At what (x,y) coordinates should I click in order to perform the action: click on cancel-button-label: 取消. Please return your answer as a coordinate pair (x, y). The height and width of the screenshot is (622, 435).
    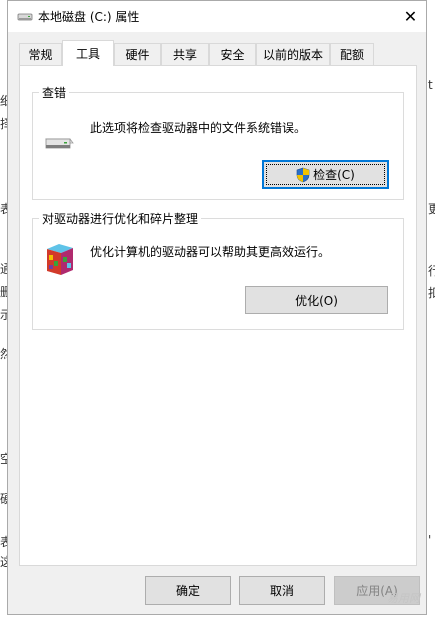
    Looking at the image, I should click on (281, 591).